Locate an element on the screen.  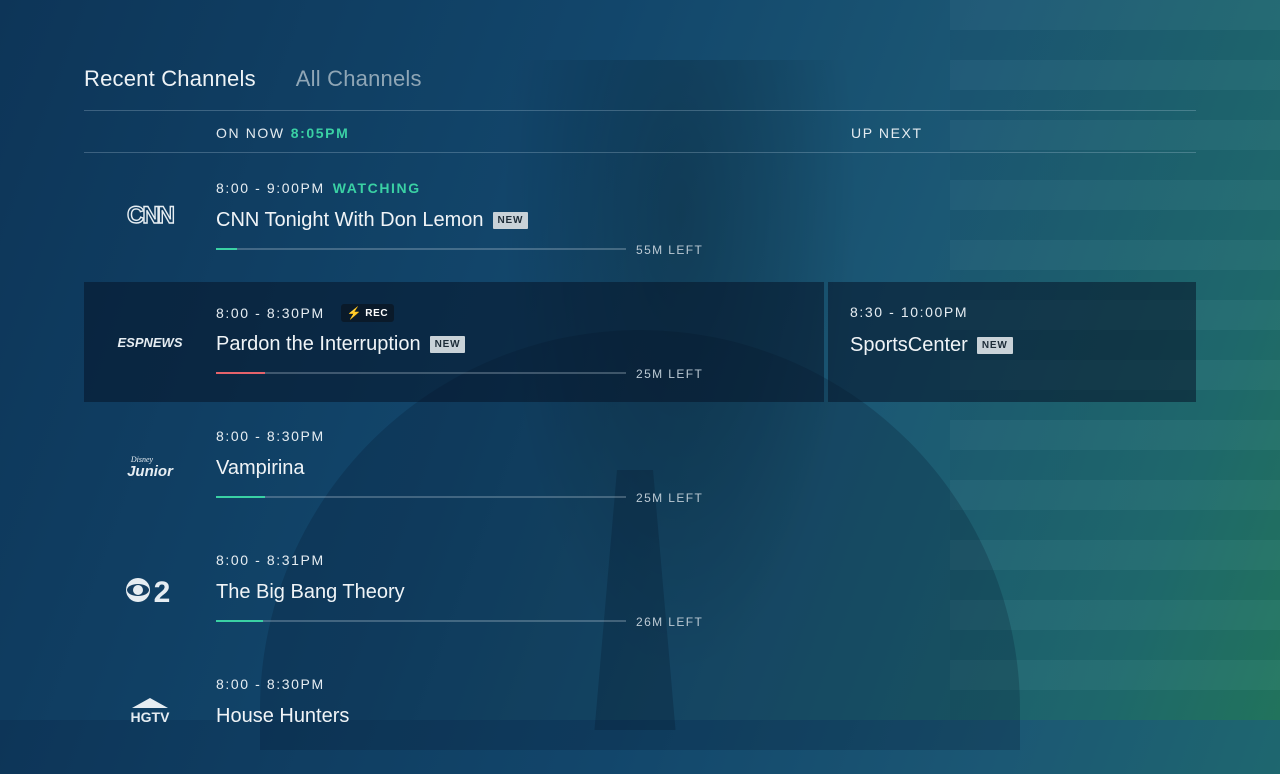
program-title: Pardon the Interruption is located at coordinates (318, 344).